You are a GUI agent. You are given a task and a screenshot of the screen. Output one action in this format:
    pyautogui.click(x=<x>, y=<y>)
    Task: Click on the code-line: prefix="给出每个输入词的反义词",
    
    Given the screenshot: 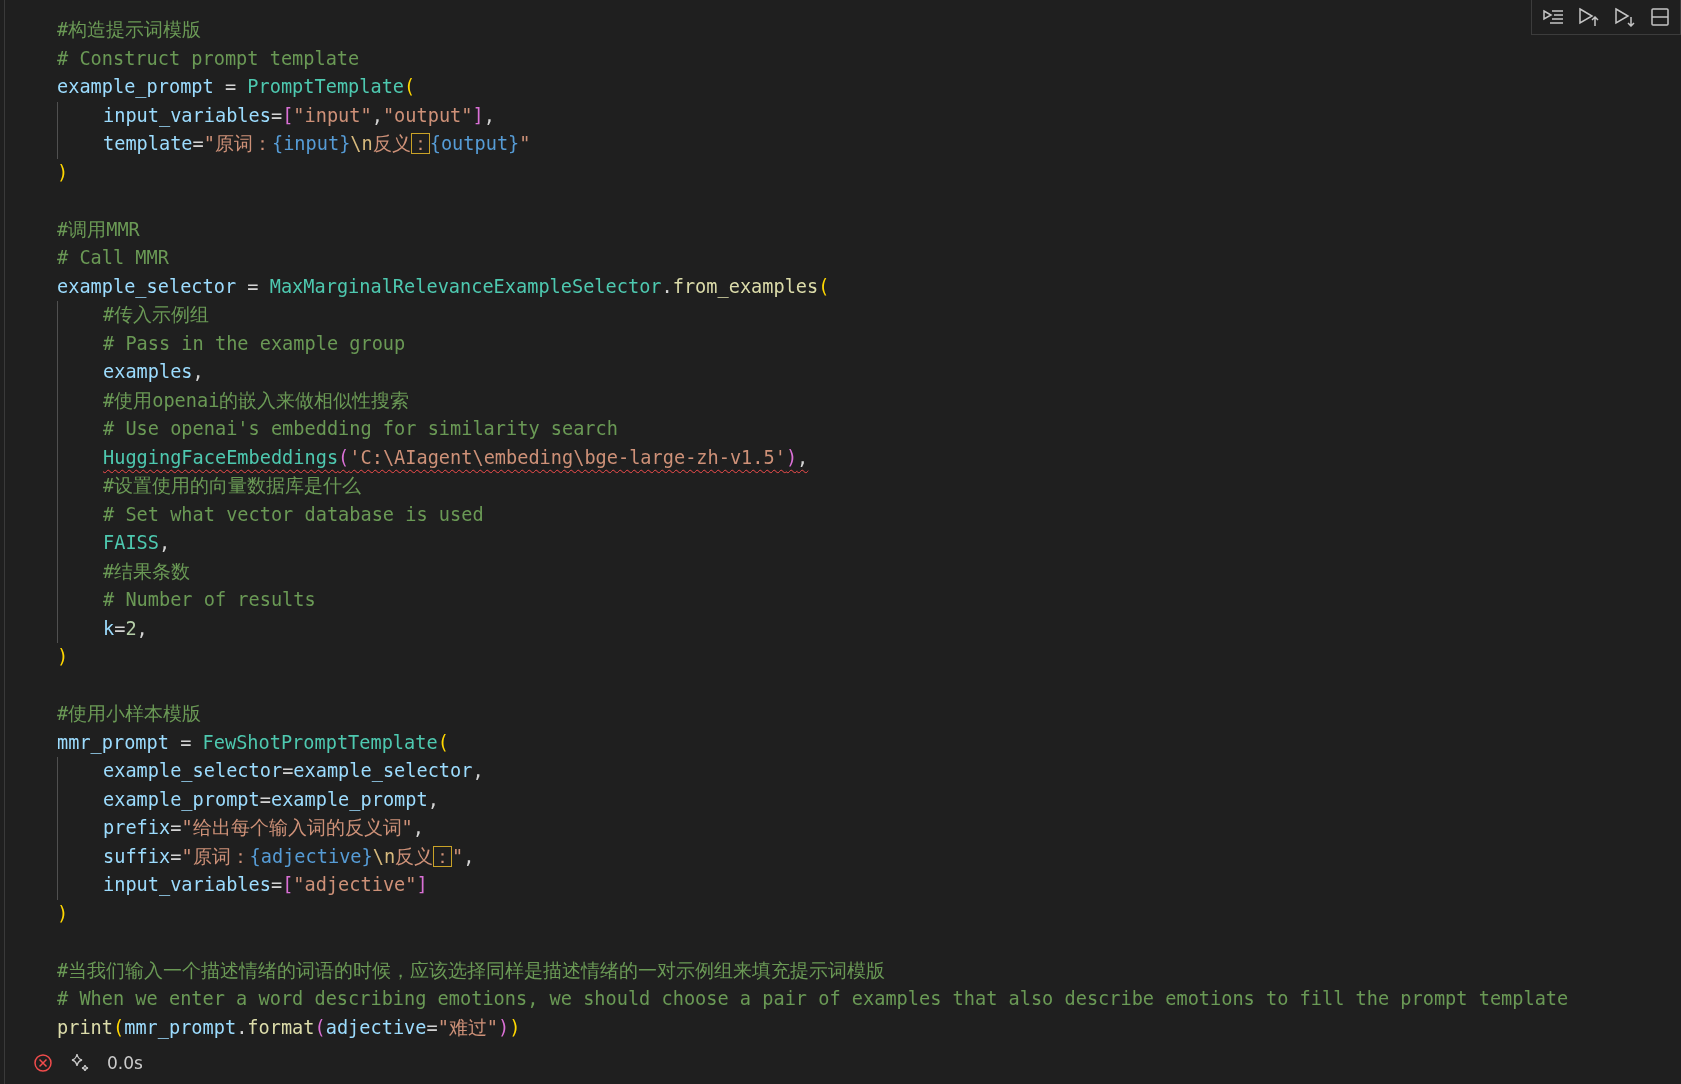 What is the action you would take?
    pyautogui.click(x=263, y=827)
    